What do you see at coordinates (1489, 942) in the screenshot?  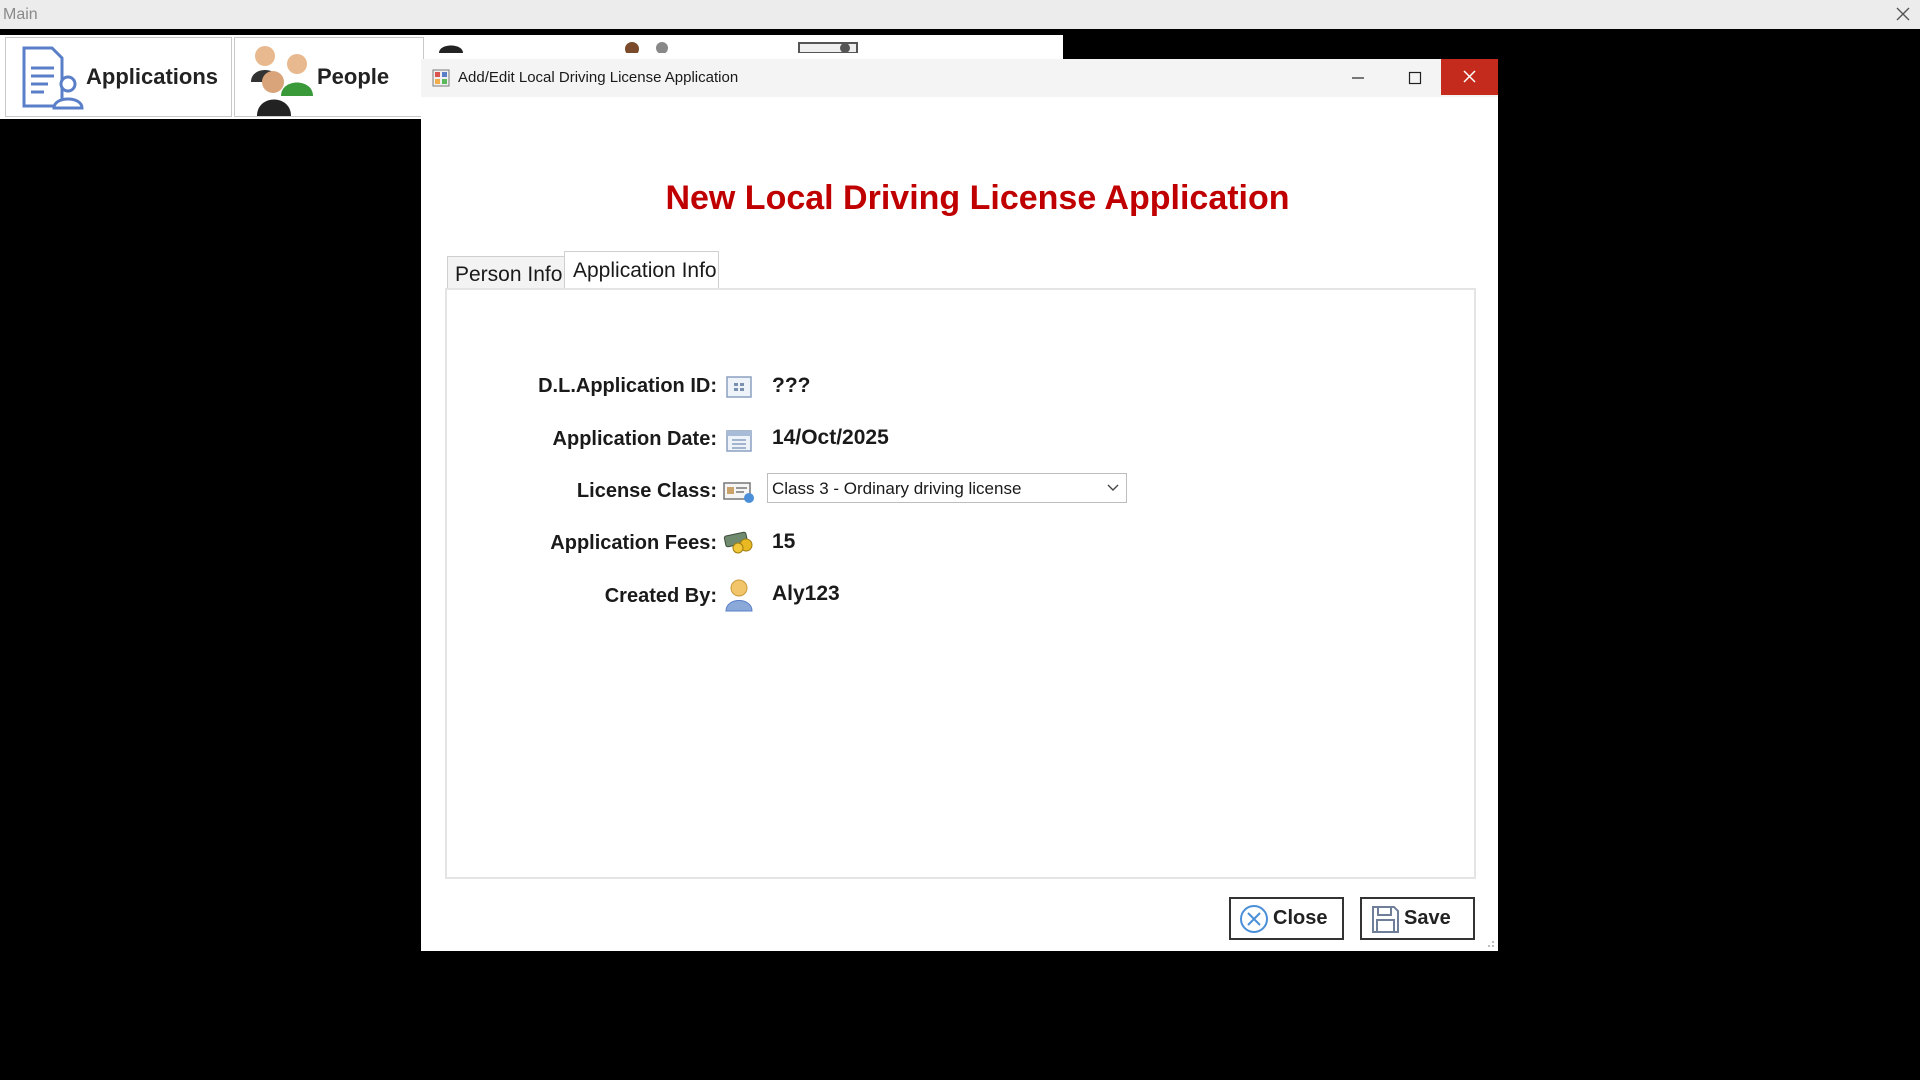 I see `resize-grip-icon` at bounding box center [1489, 942].